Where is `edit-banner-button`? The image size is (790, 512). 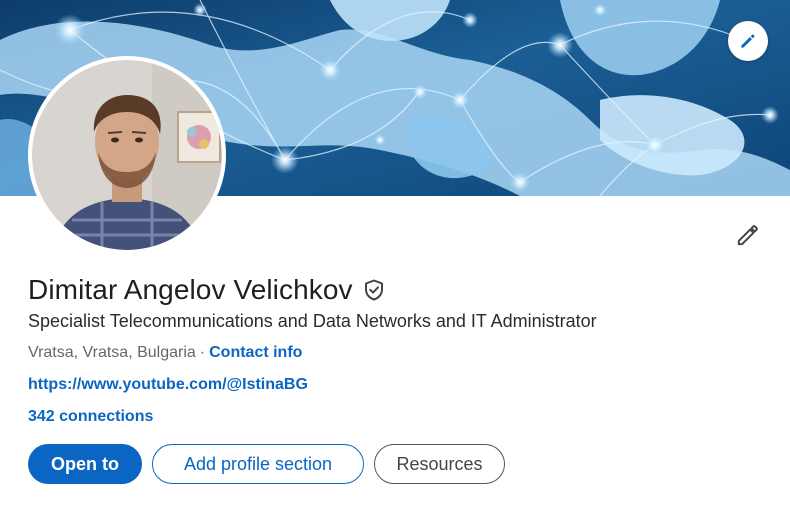
edit-banner-button is located at coordinates (748, 41).